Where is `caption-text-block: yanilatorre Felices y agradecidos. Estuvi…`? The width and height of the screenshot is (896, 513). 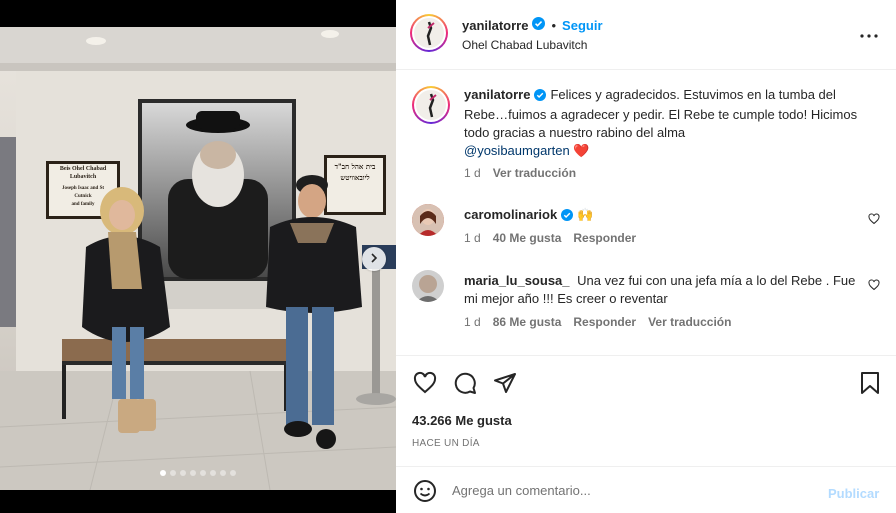 caption-text-block: yanilatorre Felices y agradecidos. Estuvi… is located at coordinates (664, 123).